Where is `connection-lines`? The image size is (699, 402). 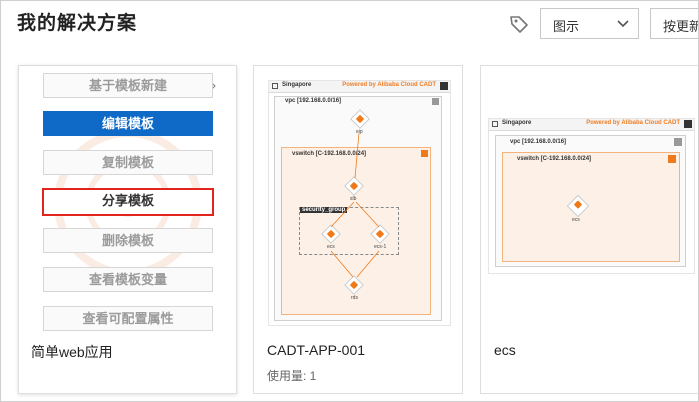 connection-lines is located at coordinates (355, 205).